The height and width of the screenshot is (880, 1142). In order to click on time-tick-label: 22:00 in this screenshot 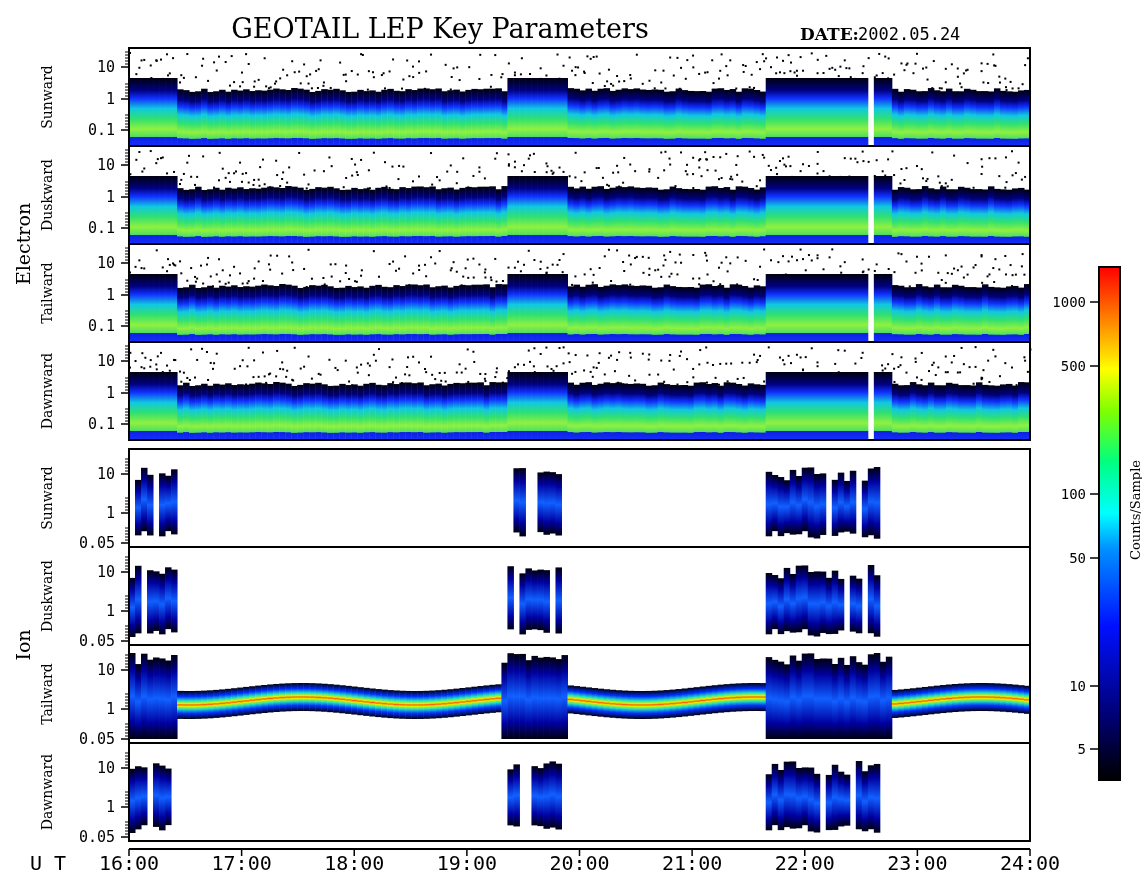, I will do `click(804, 863)`.